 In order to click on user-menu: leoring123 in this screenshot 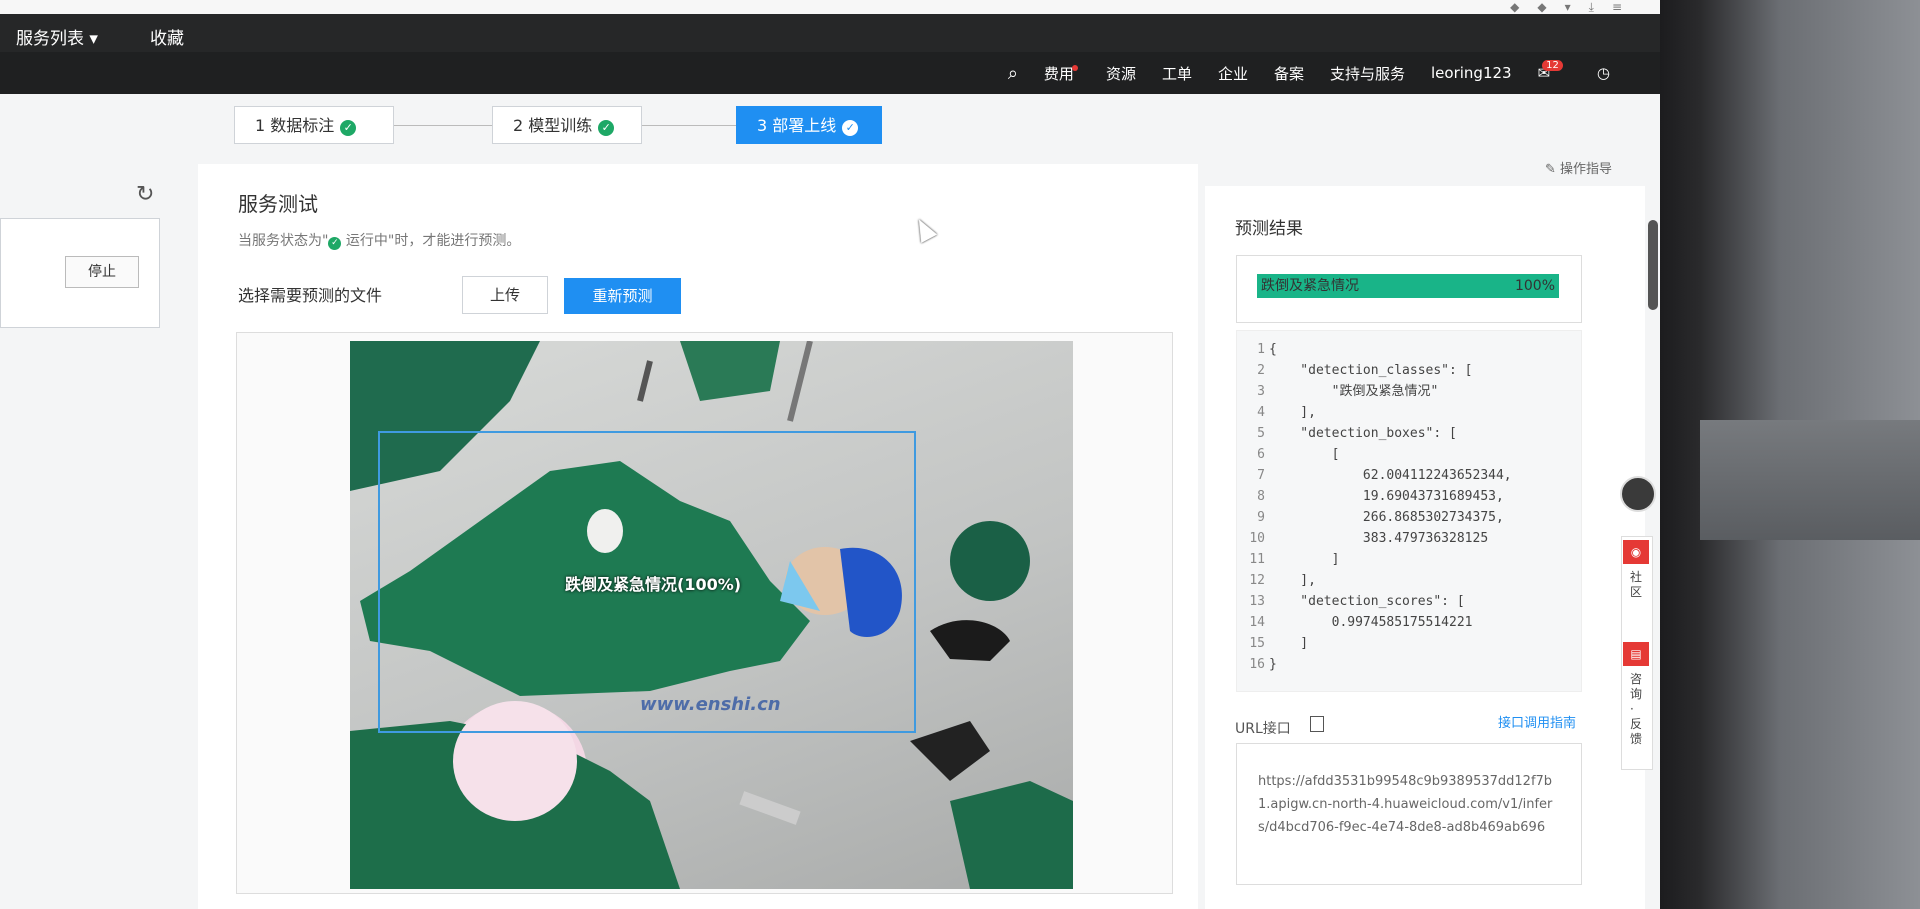, I will do `click(1471, 73)`.